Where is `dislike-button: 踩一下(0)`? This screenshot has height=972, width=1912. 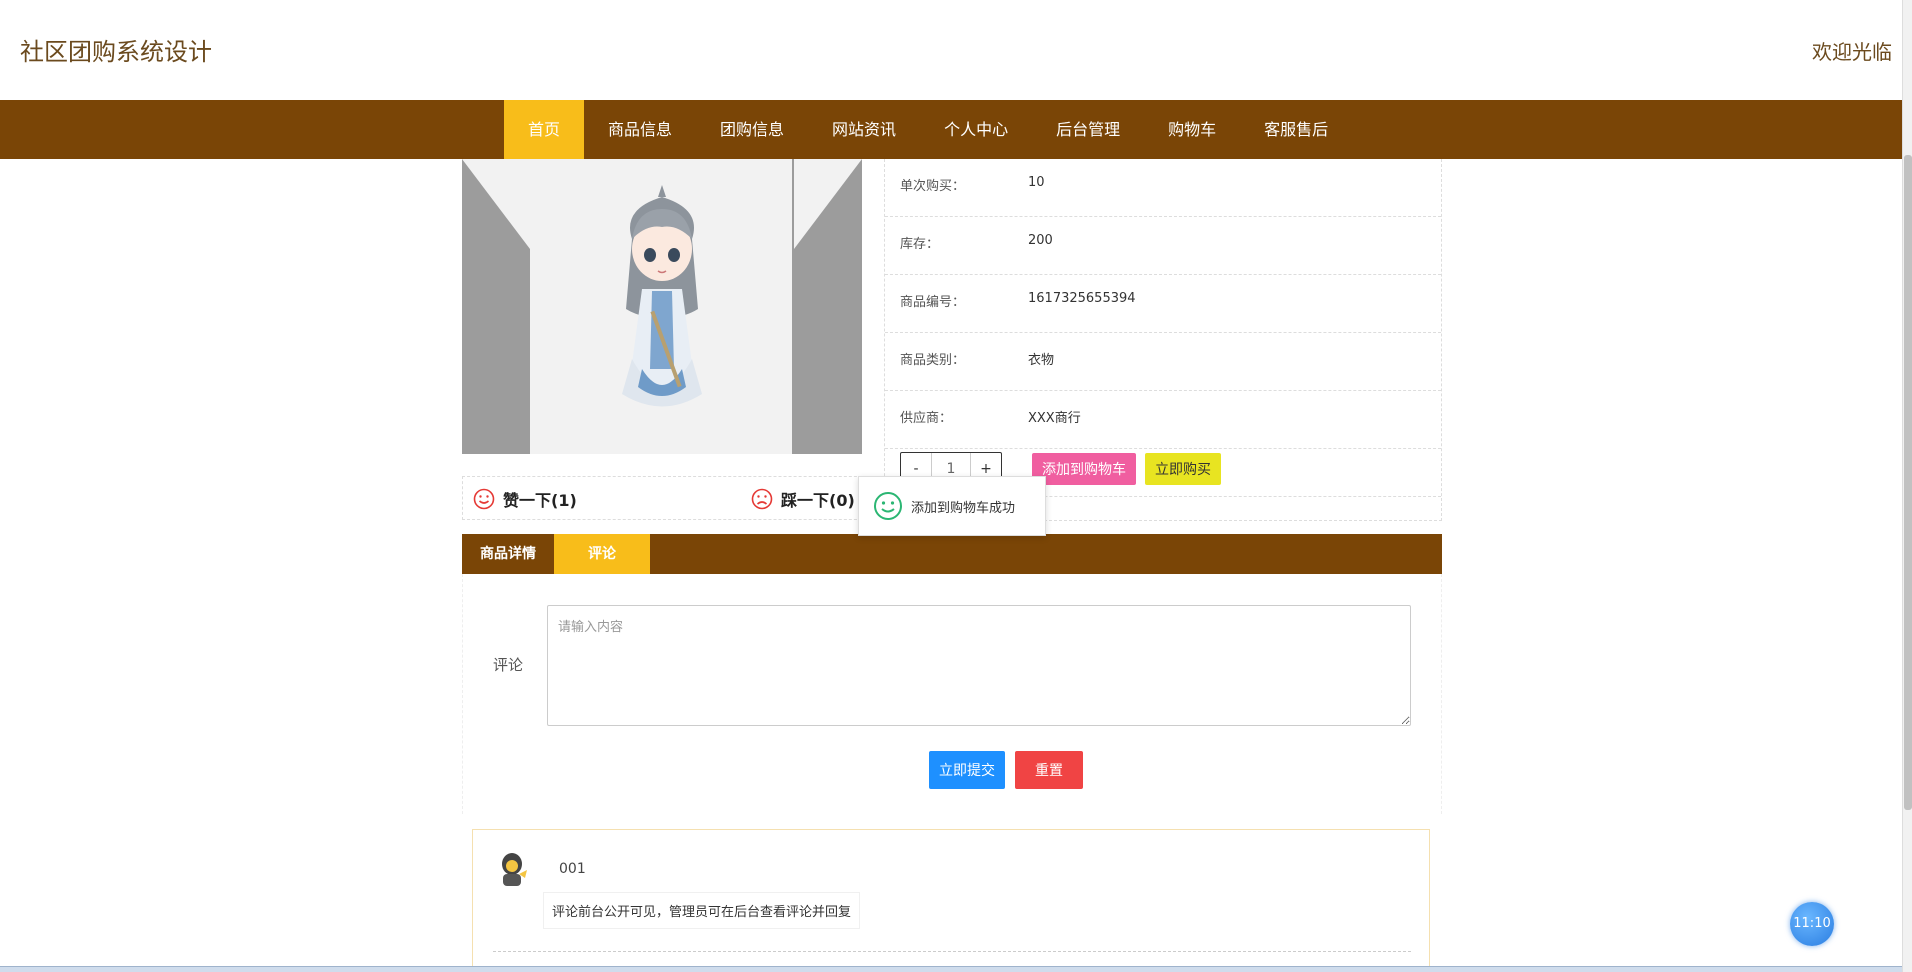 dislike-button: 踩一下(0) is located at coordinates (803, 499).